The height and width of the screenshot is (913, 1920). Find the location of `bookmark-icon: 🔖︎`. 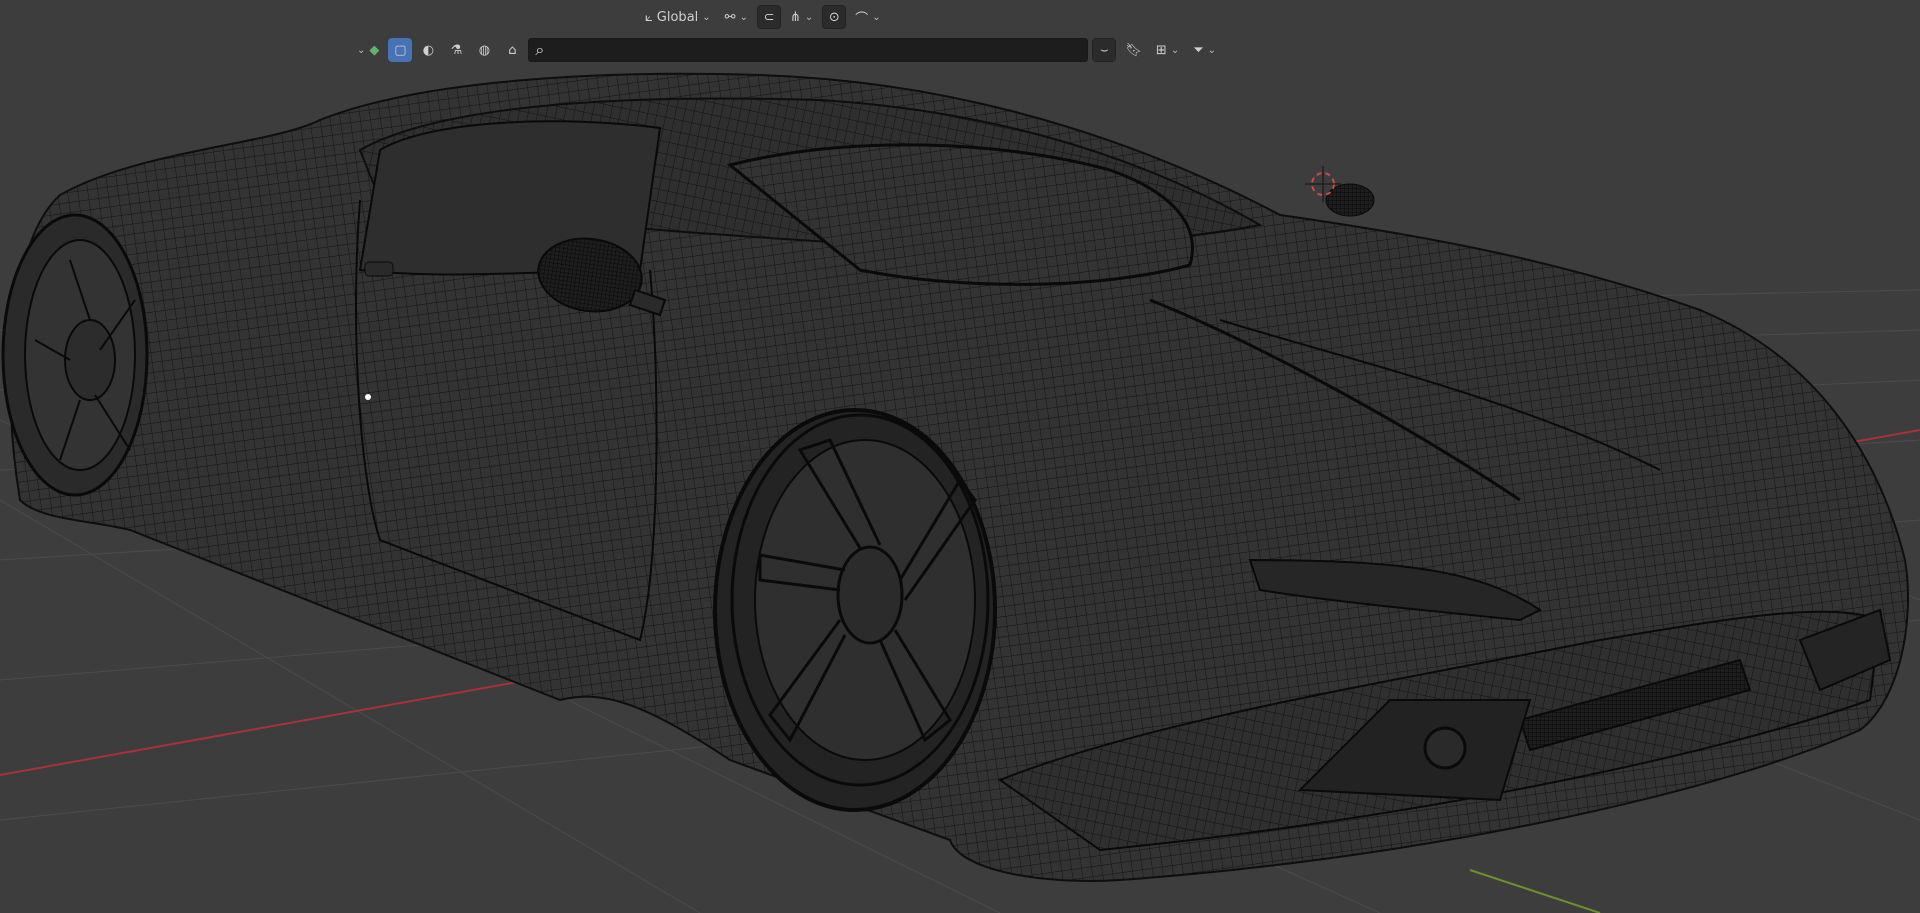

bookmark-icon: 🔖︎ is located at coordinates (1133, 50).